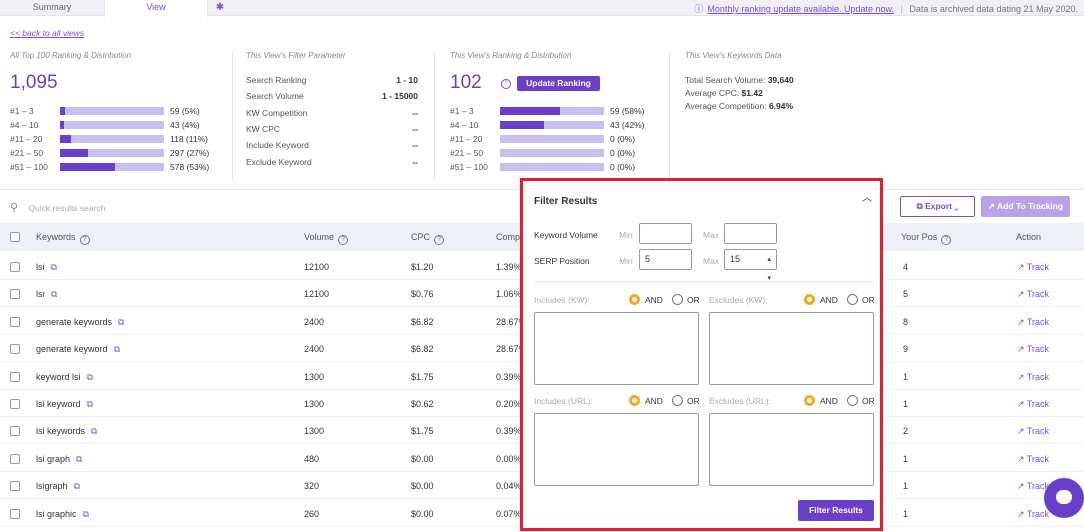 The image size is (1084, 532). Describe the element at coordinates (40, 267) in the screenshot. I see `keyword-text: lsi` at that location.